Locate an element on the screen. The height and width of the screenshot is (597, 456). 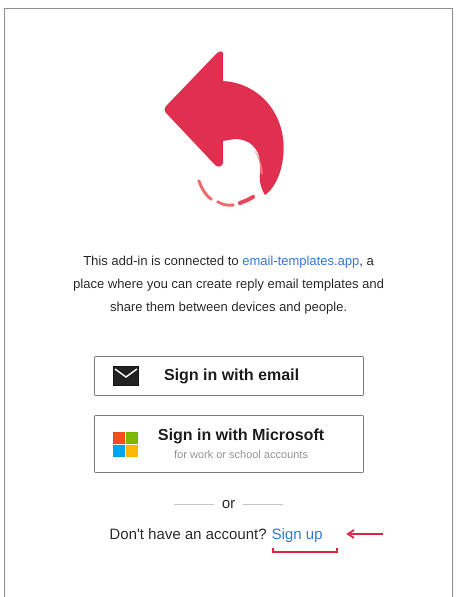
email-sign-in-button: Sign in with email is located at coordinates (229, 376).